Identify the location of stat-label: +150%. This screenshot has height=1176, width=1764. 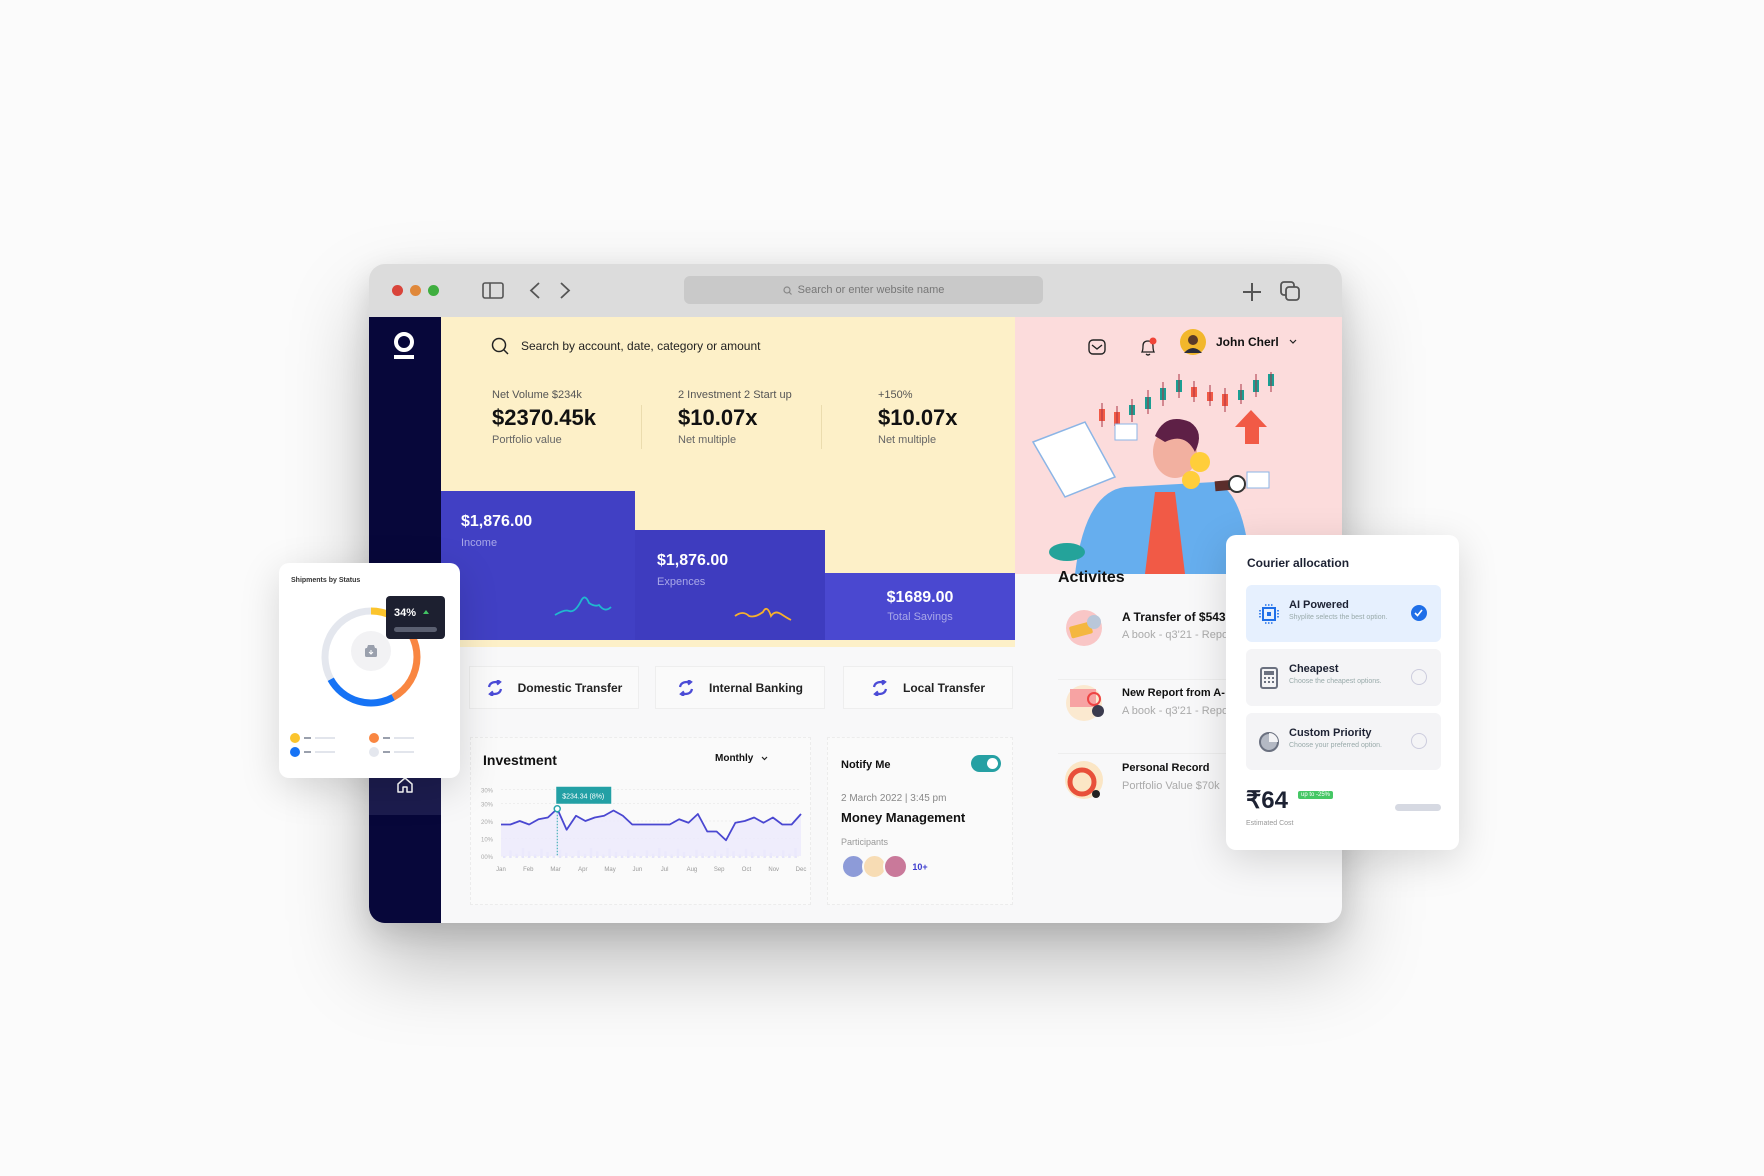
(895, 395).